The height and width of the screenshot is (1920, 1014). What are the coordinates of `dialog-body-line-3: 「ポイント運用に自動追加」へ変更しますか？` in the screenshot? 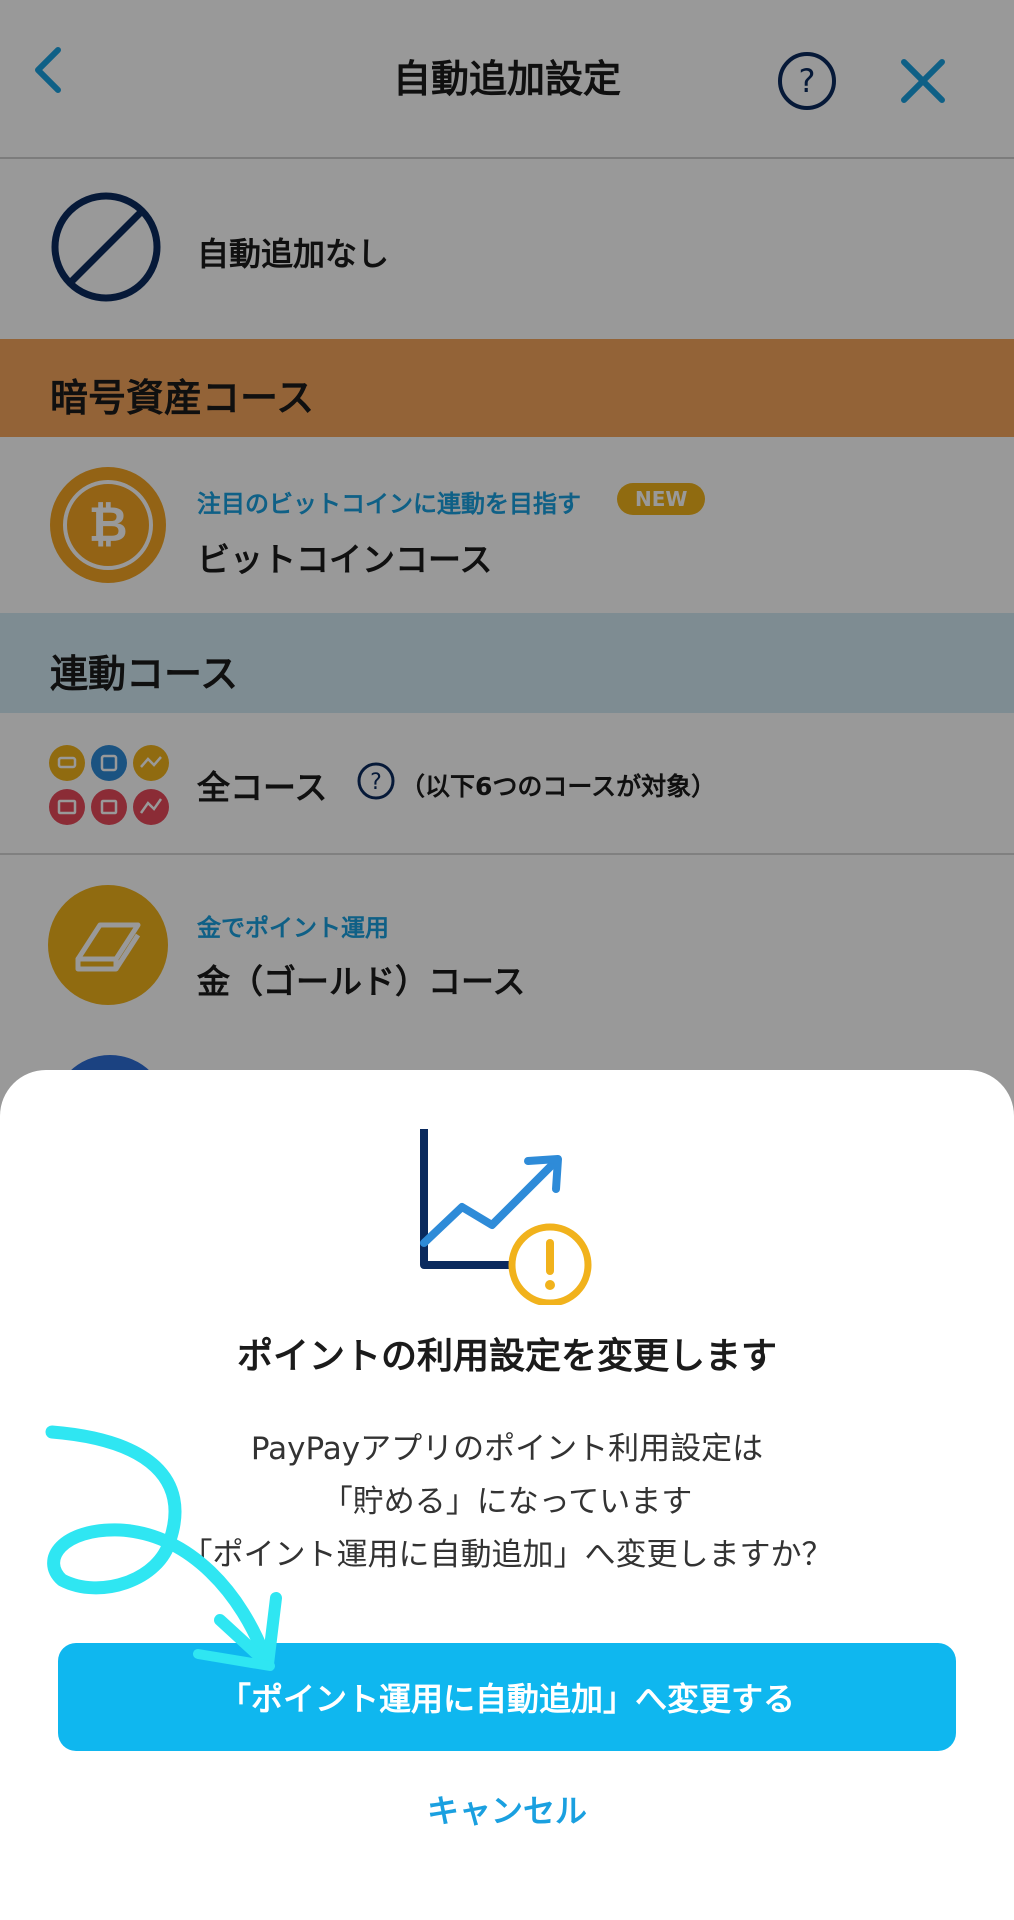 It's located at (507, 1555).